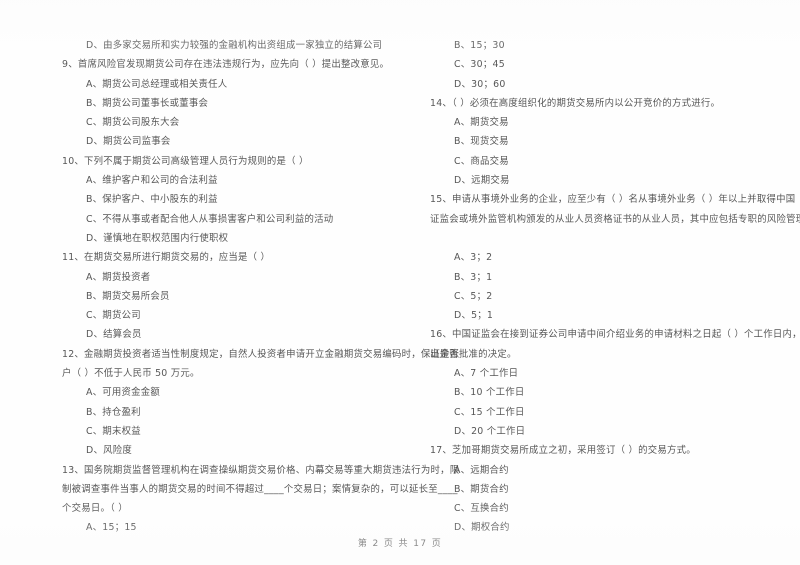  What do you see at coordinates (479, 45) in the screenshot?
I see `question-13-option-b: B、15；30` at bounding box center [479, 45].